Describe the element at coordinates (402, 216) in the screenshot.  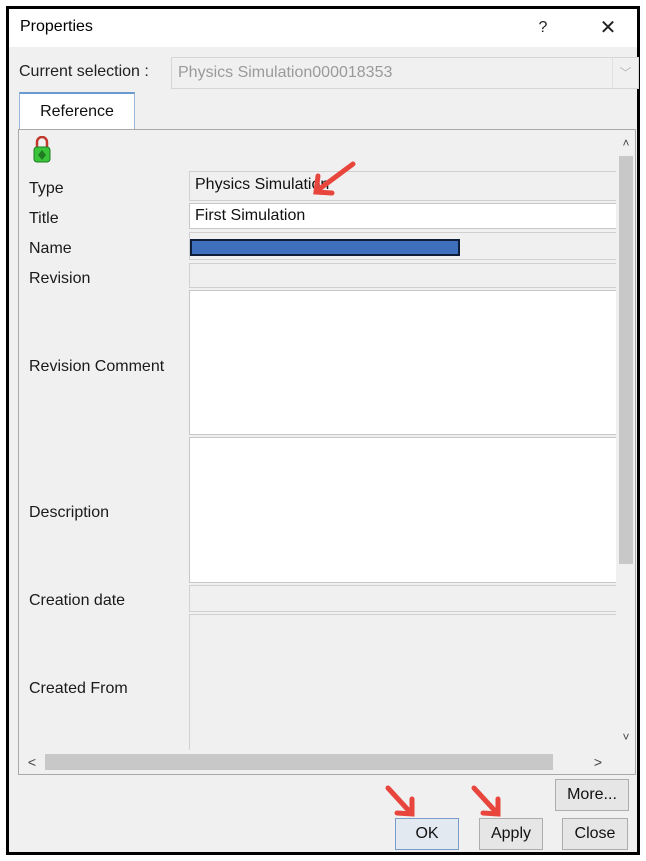
I see `title-input: First Simulation` at that location.